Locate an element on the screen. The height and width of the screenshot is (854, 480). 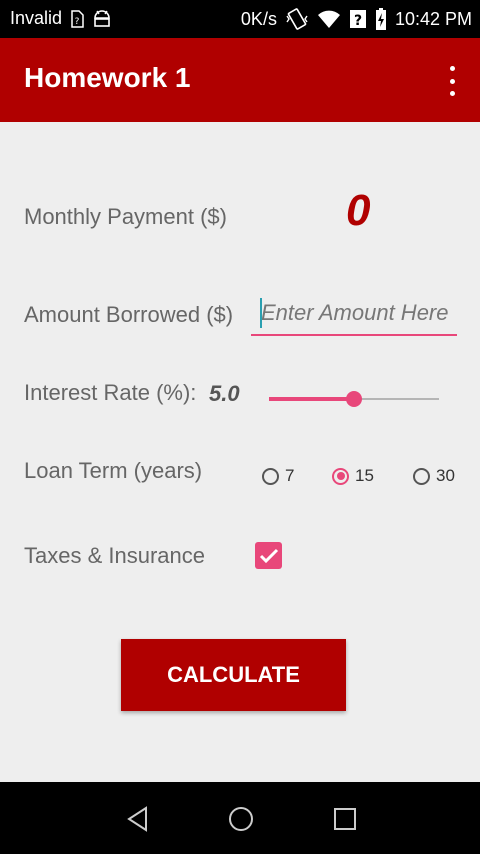
slider-thumb is located at coordinates (354, 399).